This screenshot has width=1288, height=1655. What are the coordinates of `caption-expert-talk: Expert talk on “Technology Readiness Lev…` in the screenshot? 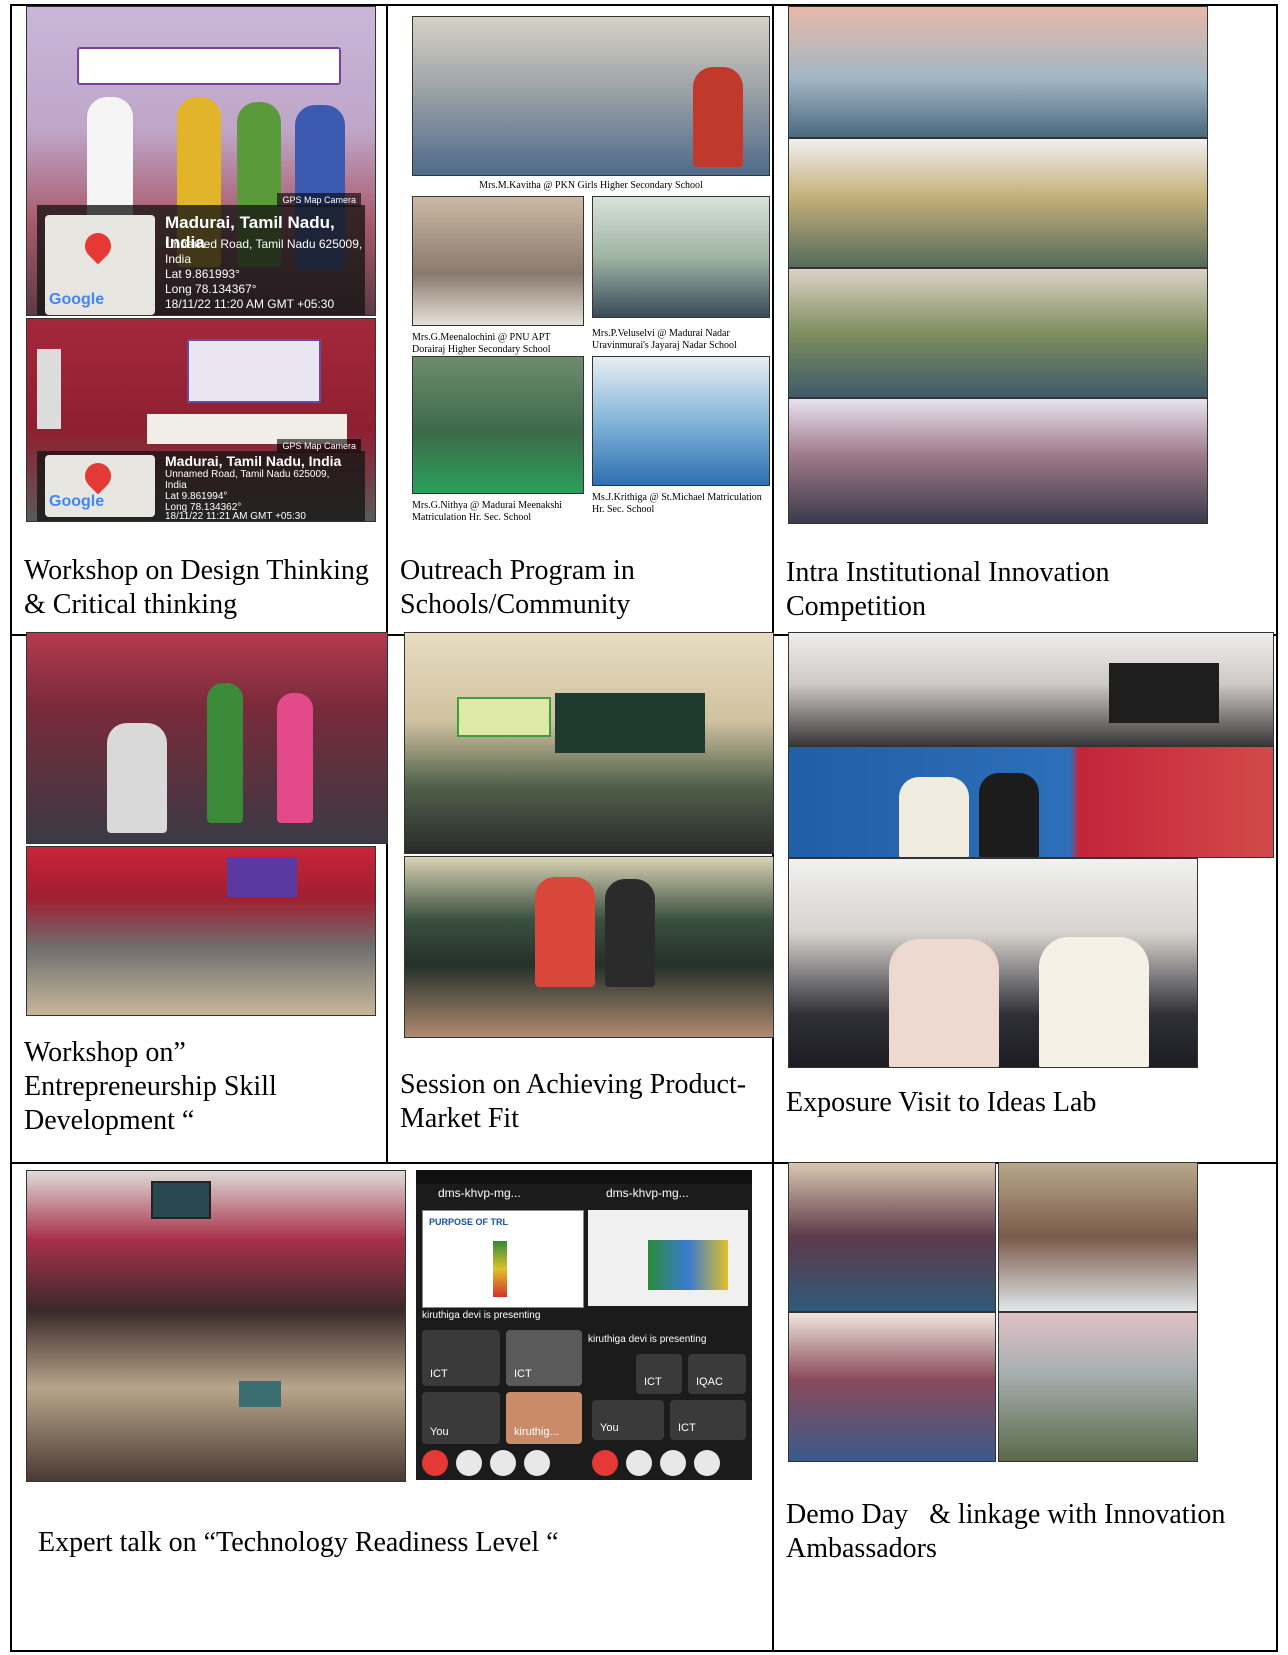 It's located at (298, 1542).